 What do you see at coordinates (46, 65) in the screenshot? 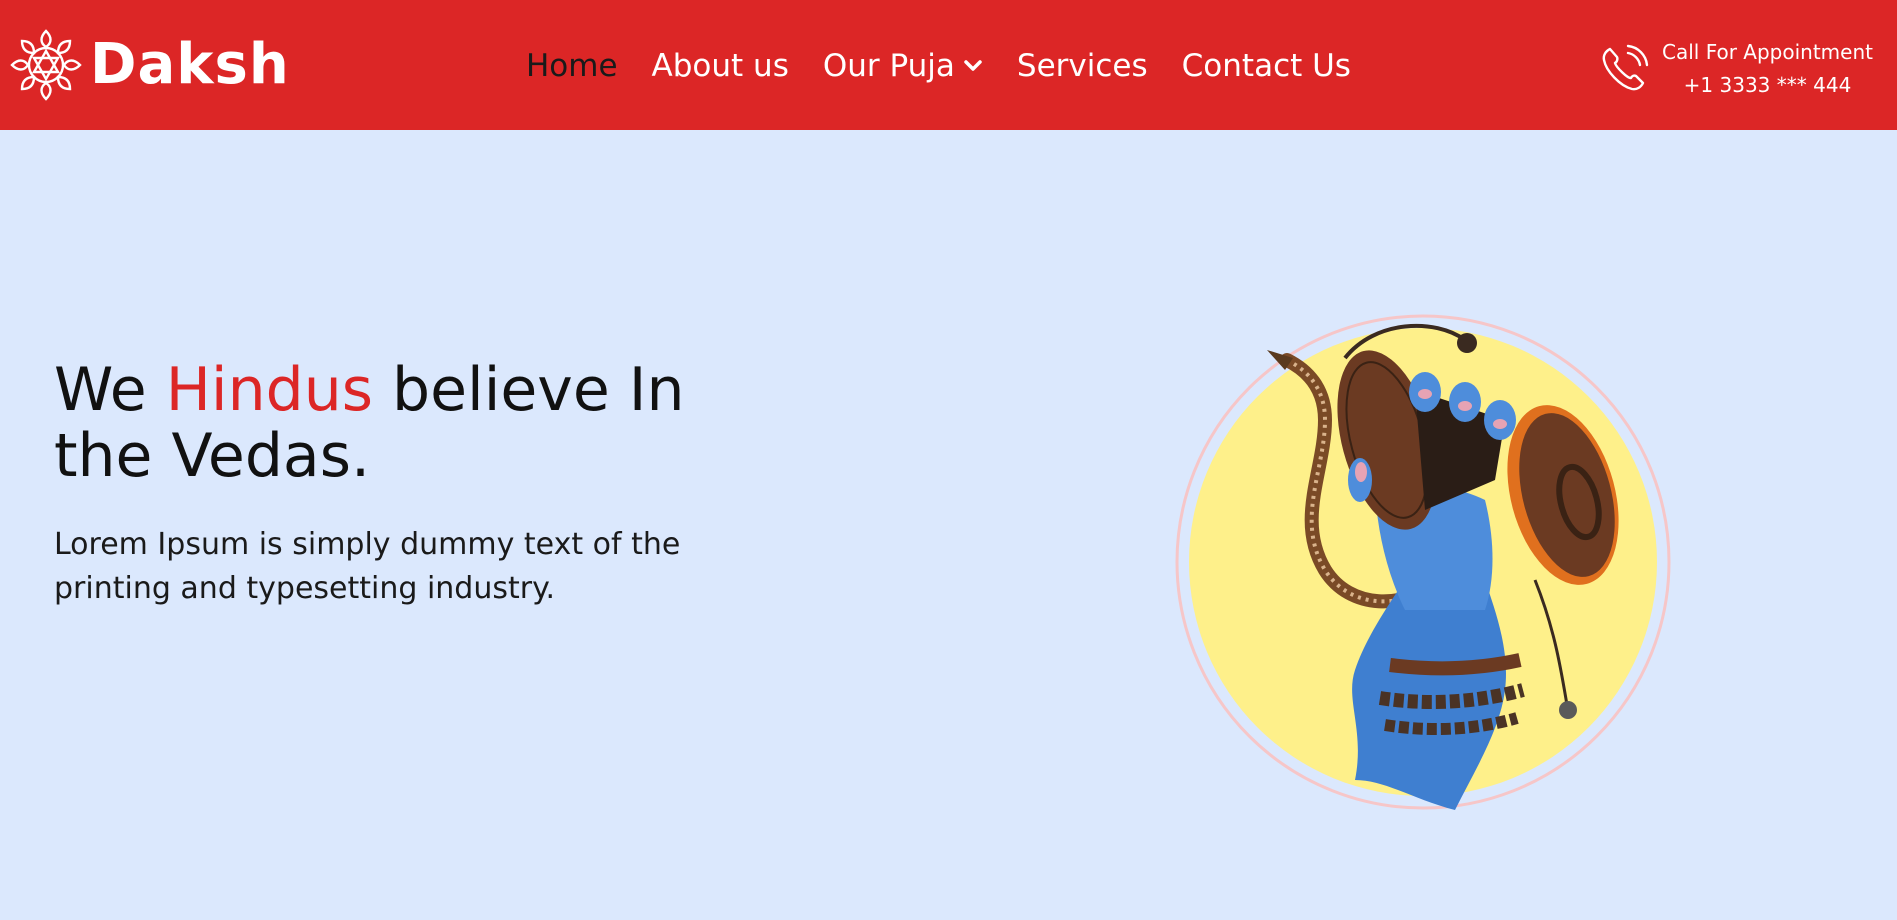
I see `star-of-david-lotus-icon` at bounding box center [46, 65].